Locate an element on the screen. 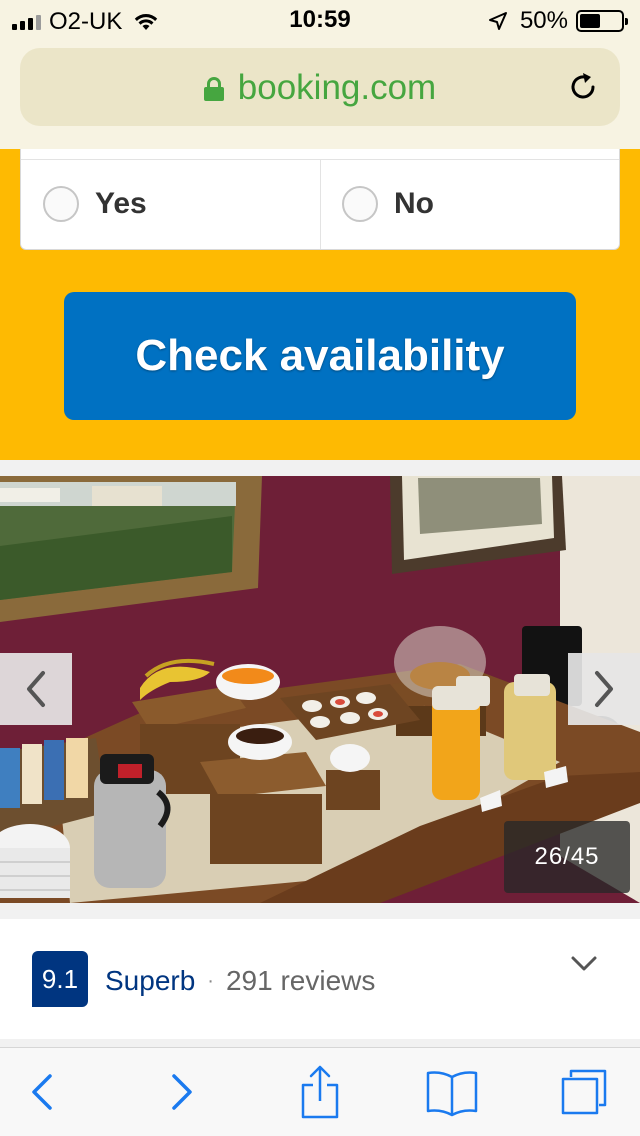 This screenshot has height=1136, width=640. radio-label-no: No is located at coordinates (414, 203).